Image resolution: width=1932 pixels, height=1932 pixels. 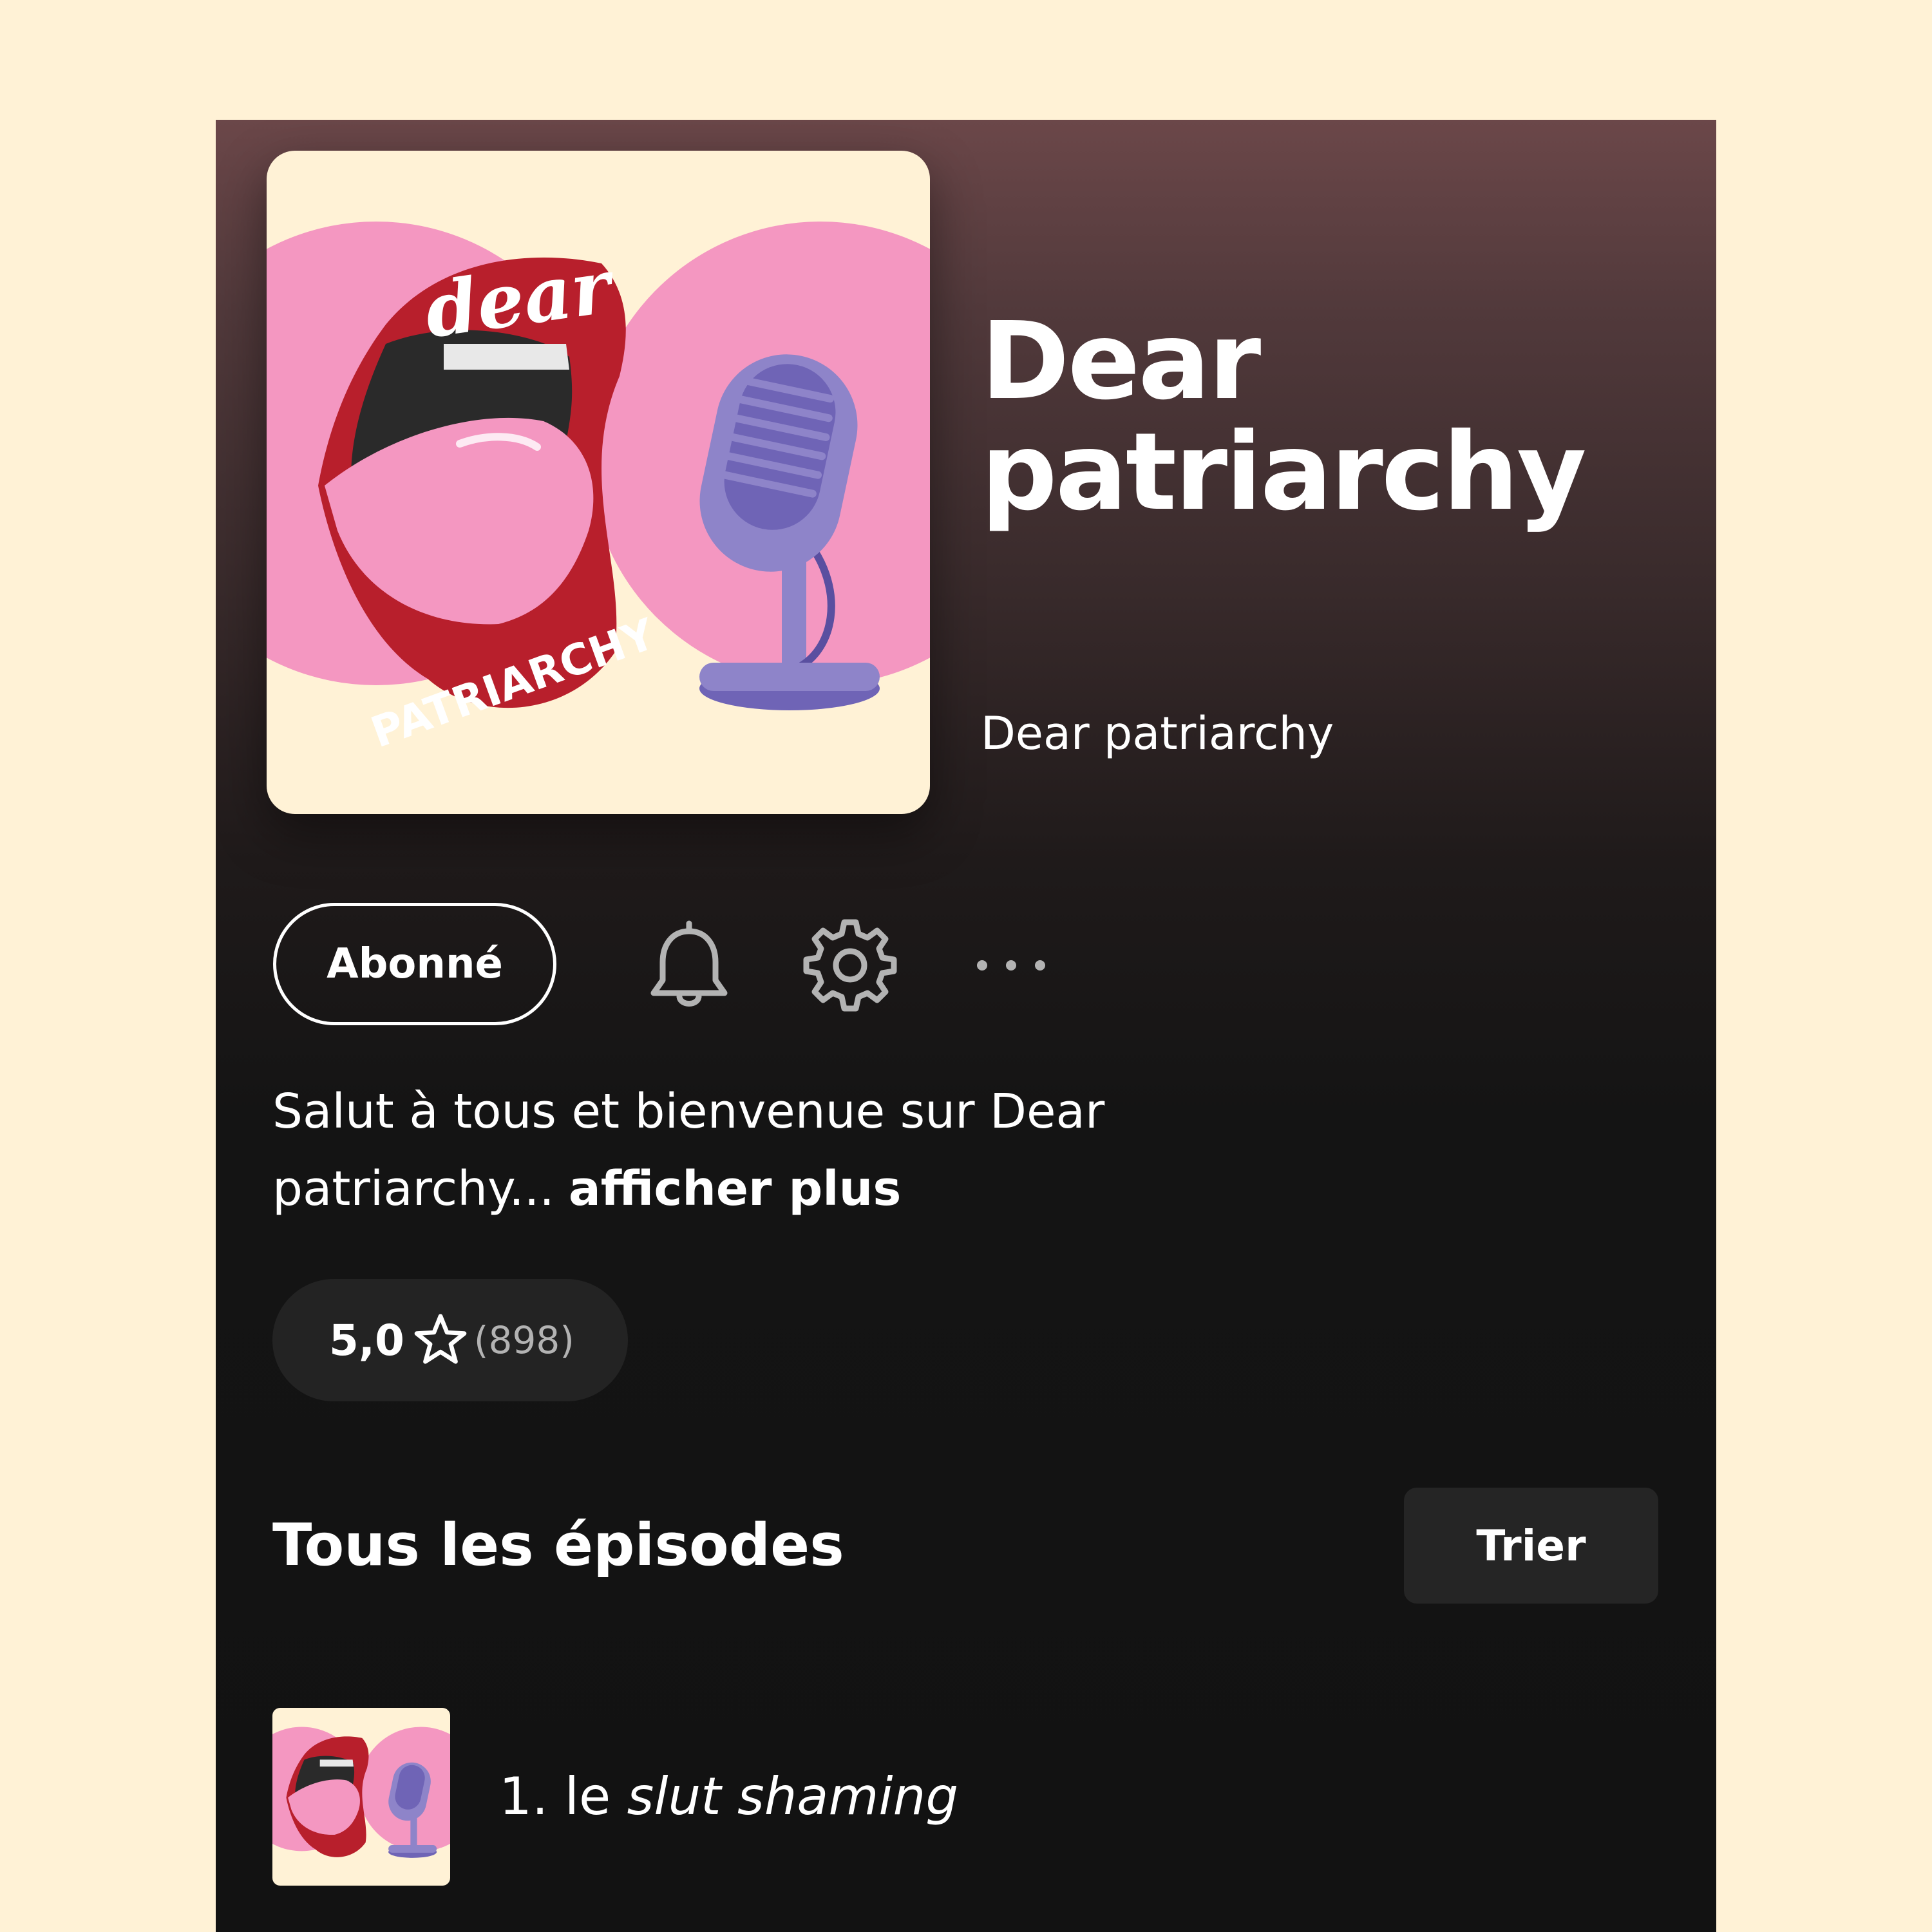 What do you see at coordinates (598, 482) in the screenshot?
I see `podcast-cover-art: dear PATRIARCHY` at bounding box center [598, 482].